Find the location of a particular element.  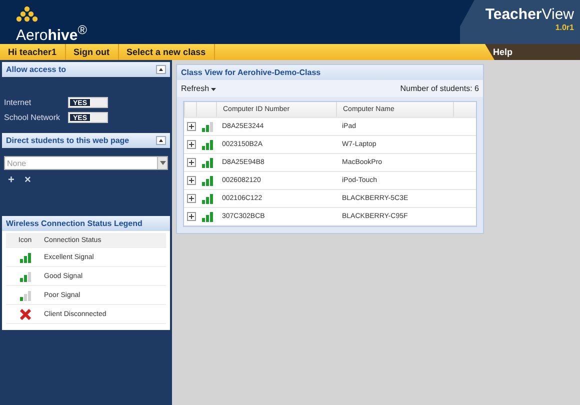

add-button: + is located at coordinates (11, 180).